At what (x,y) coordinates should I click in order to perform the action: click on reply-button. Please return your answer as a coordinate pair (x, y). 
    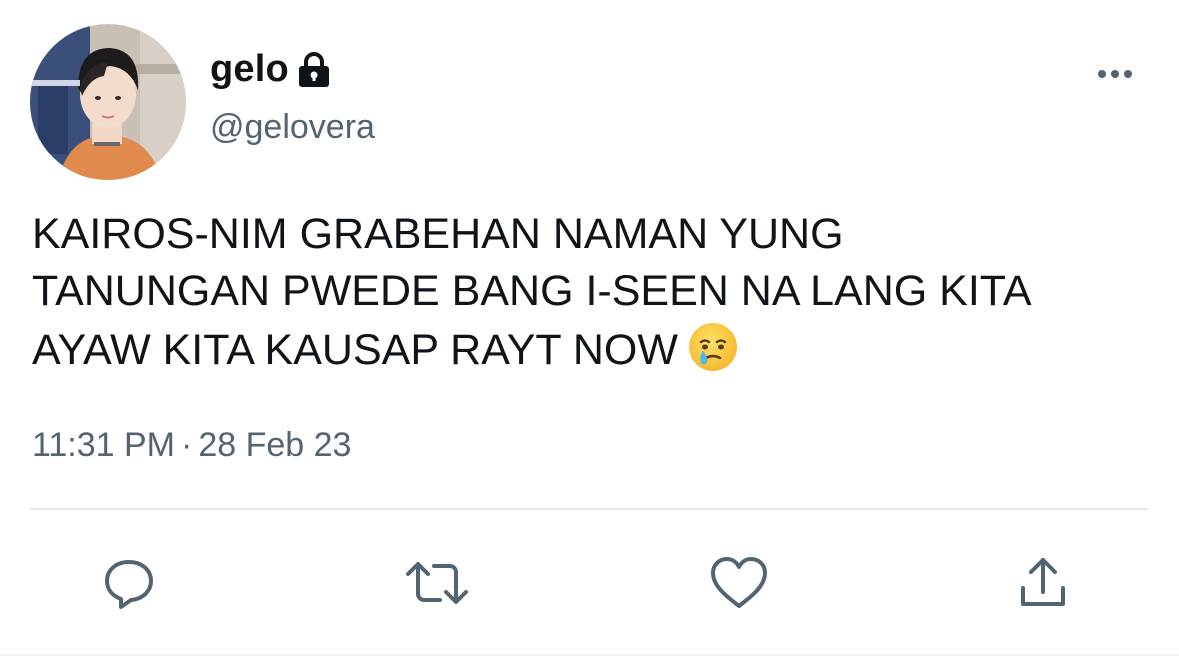
    Looking at the image, I should click on (129, 583).